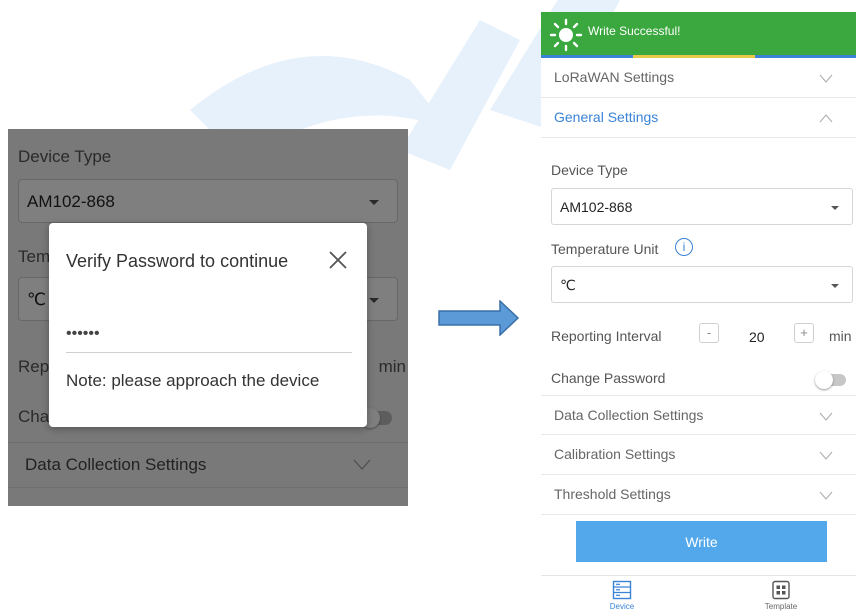 The height and width of the screenshot is (616, 856). Describe the element at coordinates (568, 285) in the screenshot. I see `temperature-unit-value: ℃` at that location.